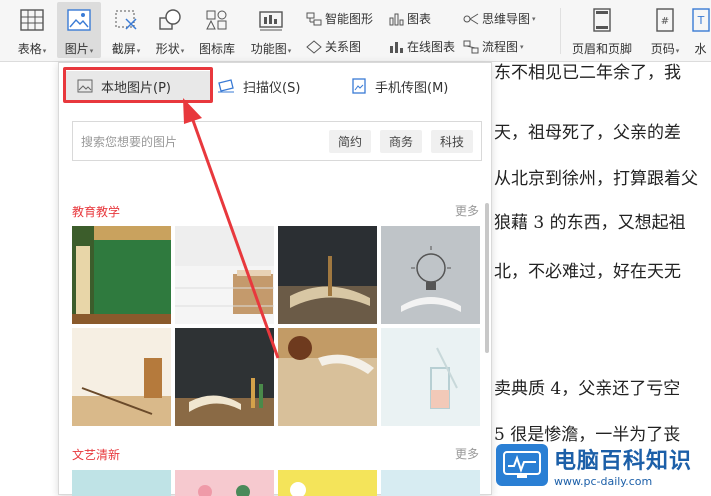 This screenshot has width=711, height=496. I want to click on annotation-arrow, so click(231, 228).